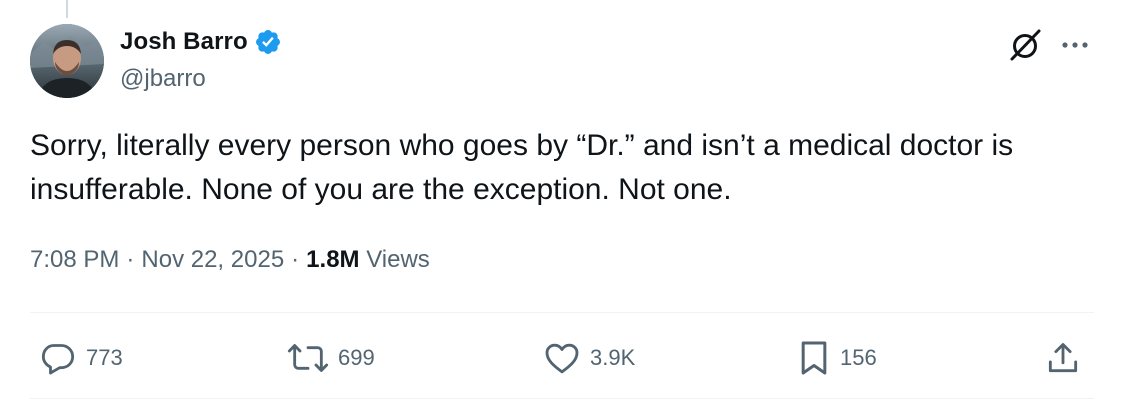 The height and width of the screenshot is (403, 1124). Describe the element at coordinates (308, 358) in the screenshot. I see `retweet-icon` at that location.